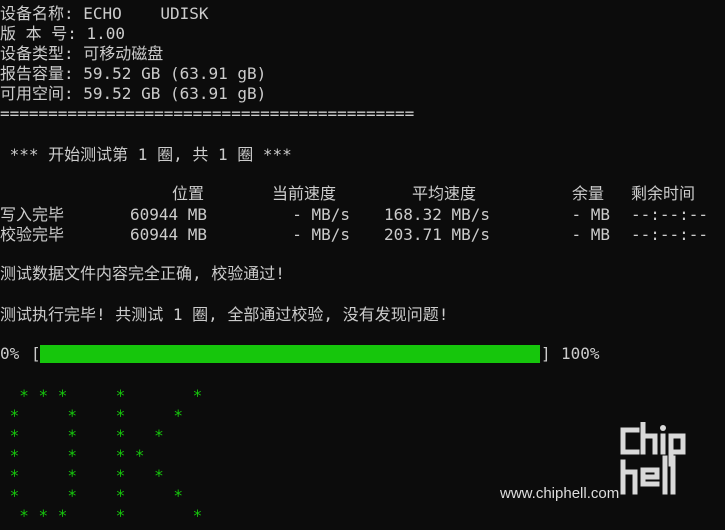  What do you see at coordinates (63, 33) in the screenshot?
I see `device-version-line: 版 本 号: 1.00` at bounding box center [63, 33].